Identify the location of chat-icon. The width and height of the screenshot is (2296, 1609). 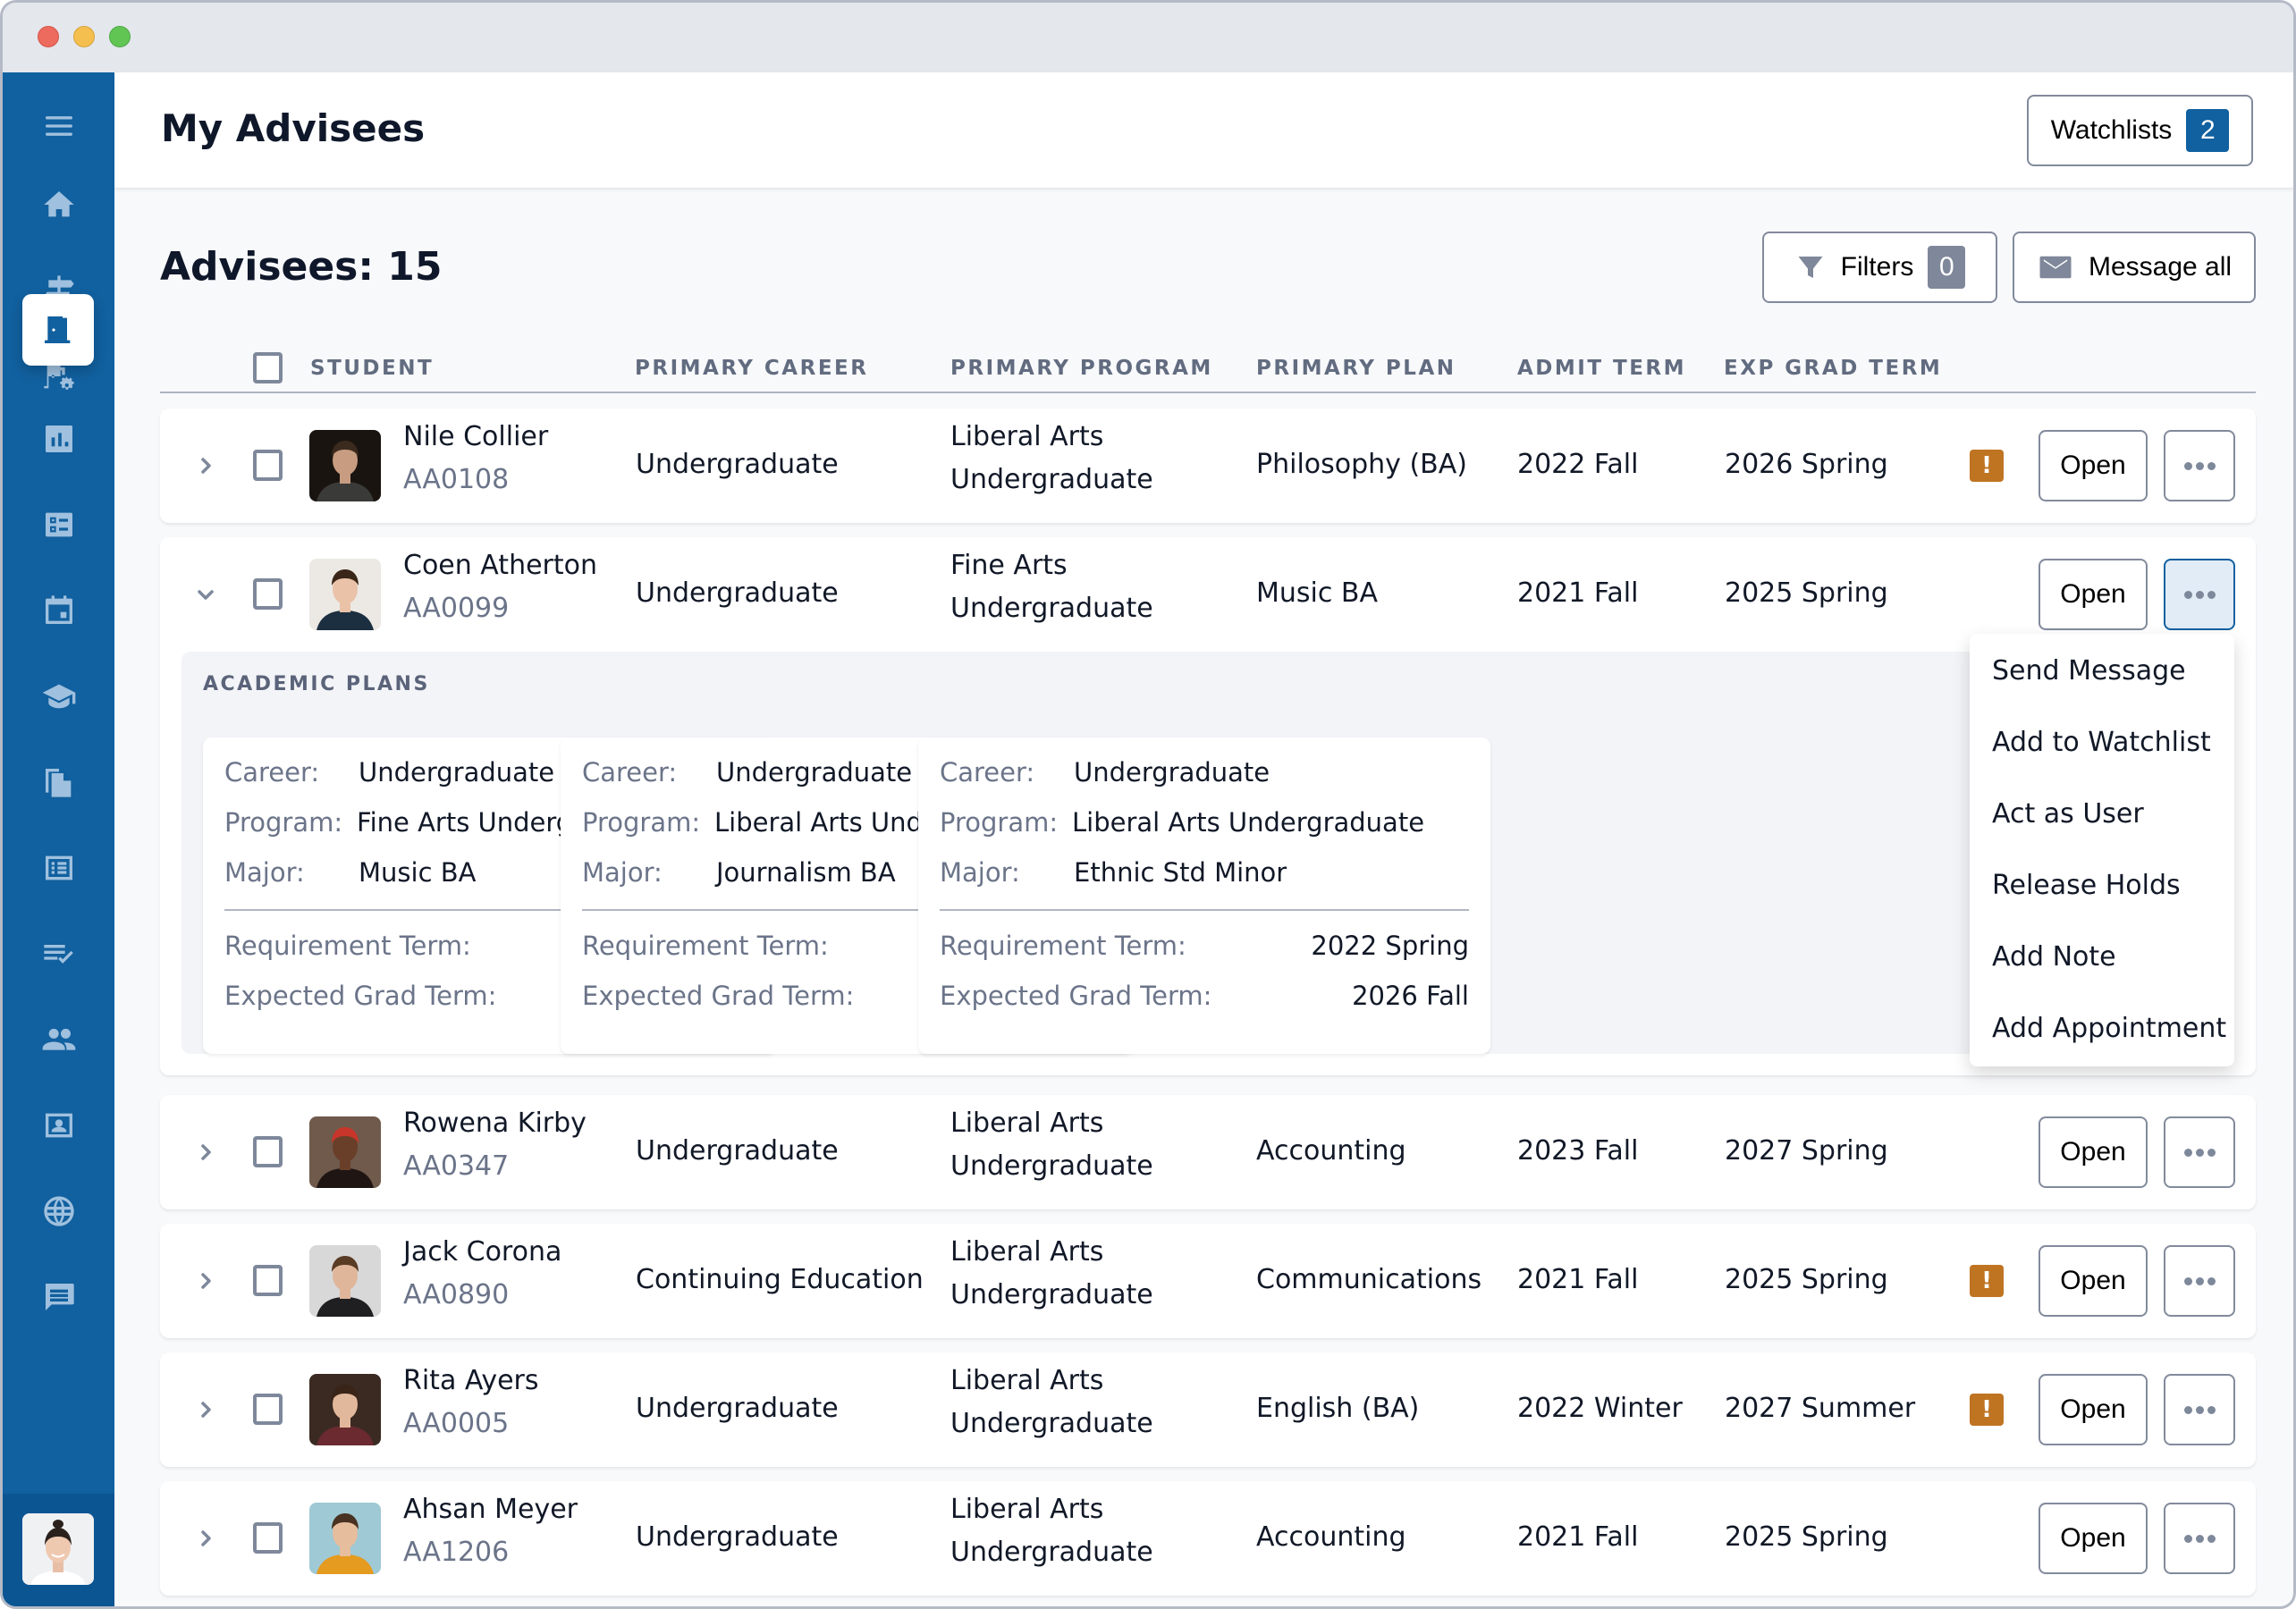
(58, 1297).